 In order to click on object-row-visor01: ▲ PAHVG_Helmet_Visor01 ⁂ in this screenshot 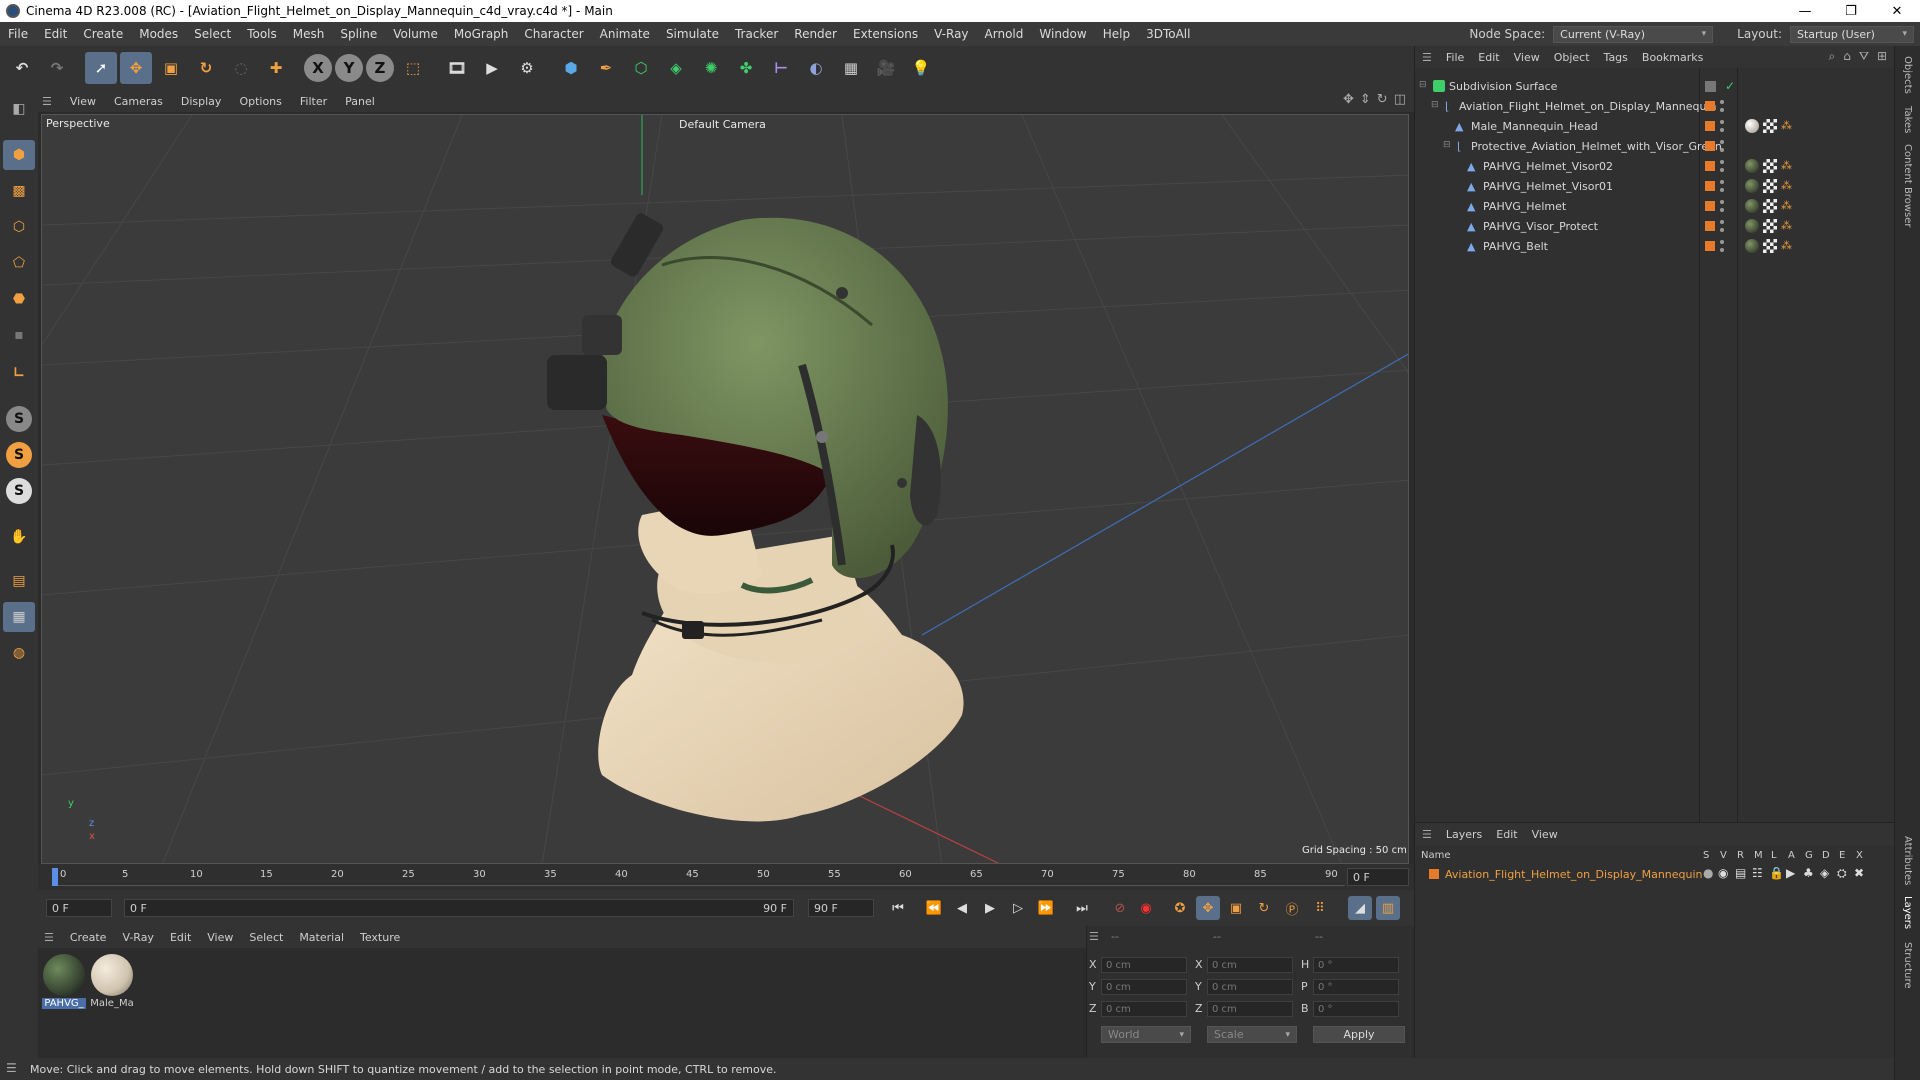, I will do `click(1655, 186)`.